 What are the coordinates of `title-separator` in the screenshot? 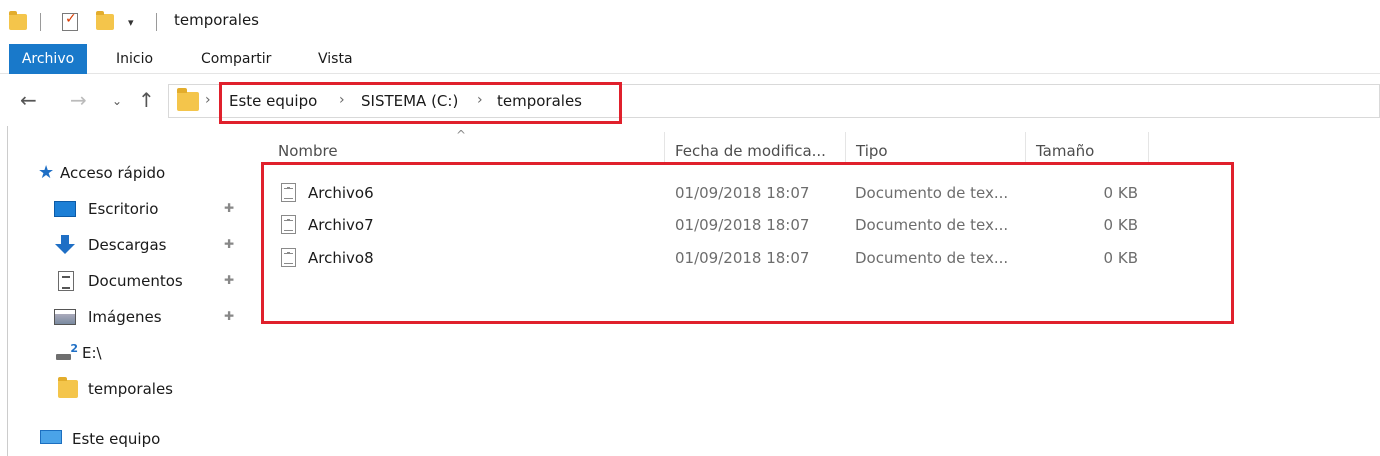 It's located at (156, 22).